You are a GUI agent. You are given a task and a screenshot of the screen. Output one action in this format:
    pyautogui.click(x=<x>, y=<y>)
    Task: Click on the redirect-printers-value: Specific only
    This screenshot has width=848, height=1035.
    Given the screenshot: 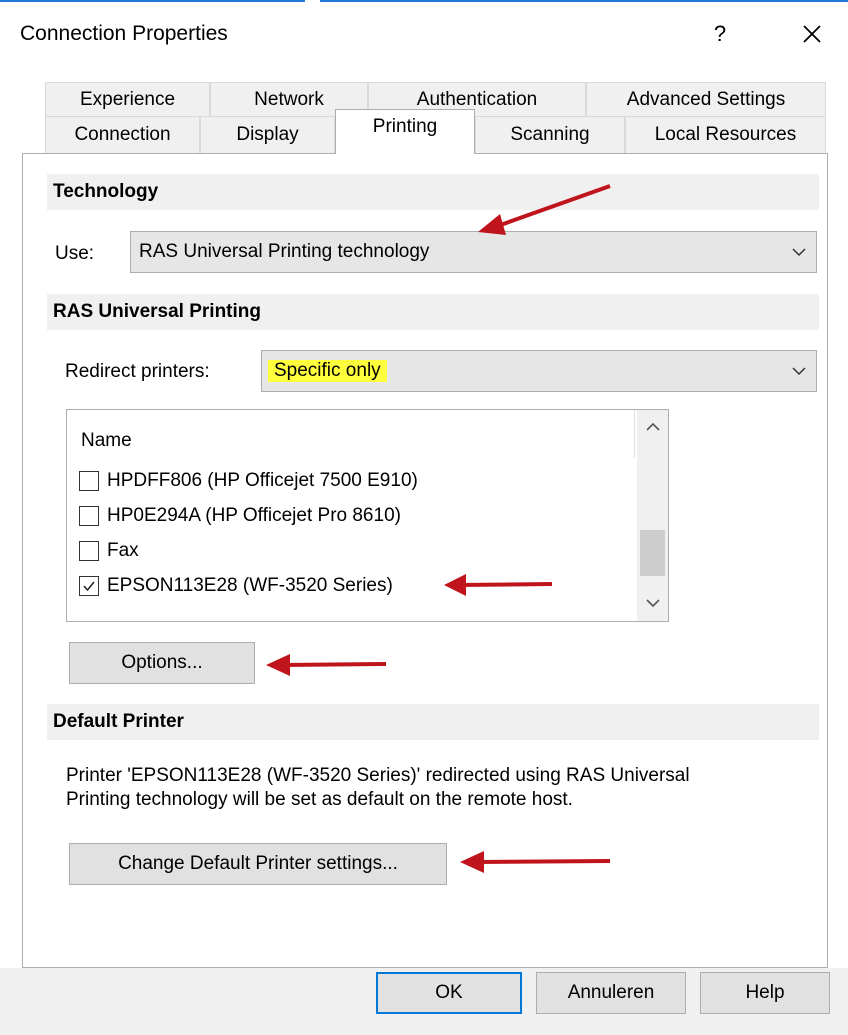 What is the action you would take?
    pyautogui.click(x=327, y=371)
    